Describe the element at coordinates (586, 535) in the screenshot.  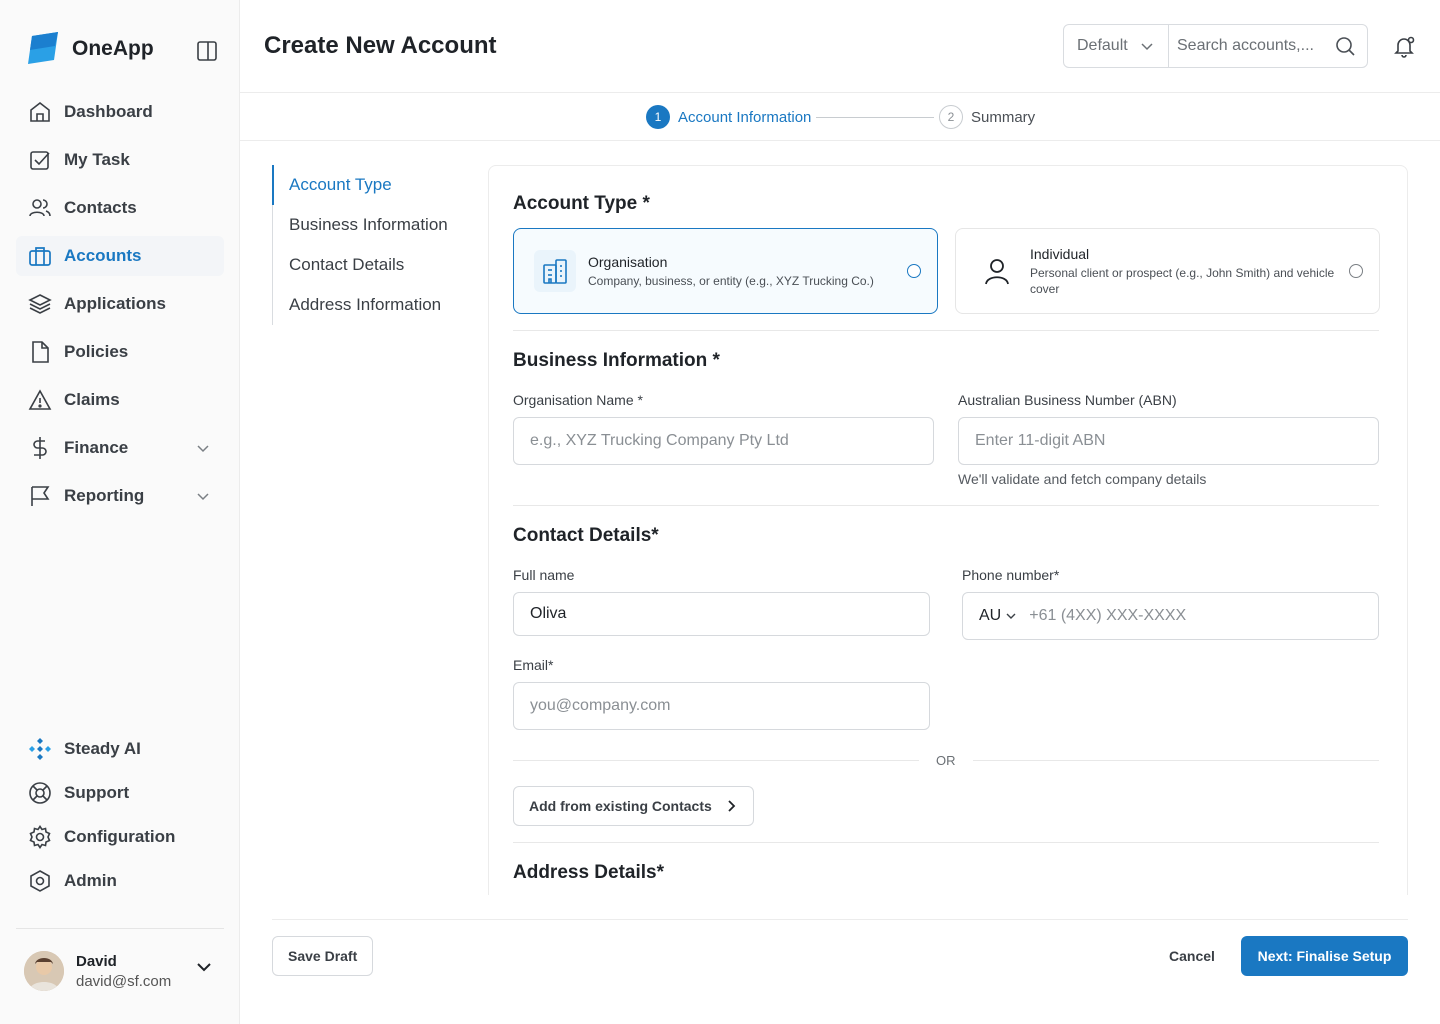
I see `contact-details-title: Contact Details*` at that location.